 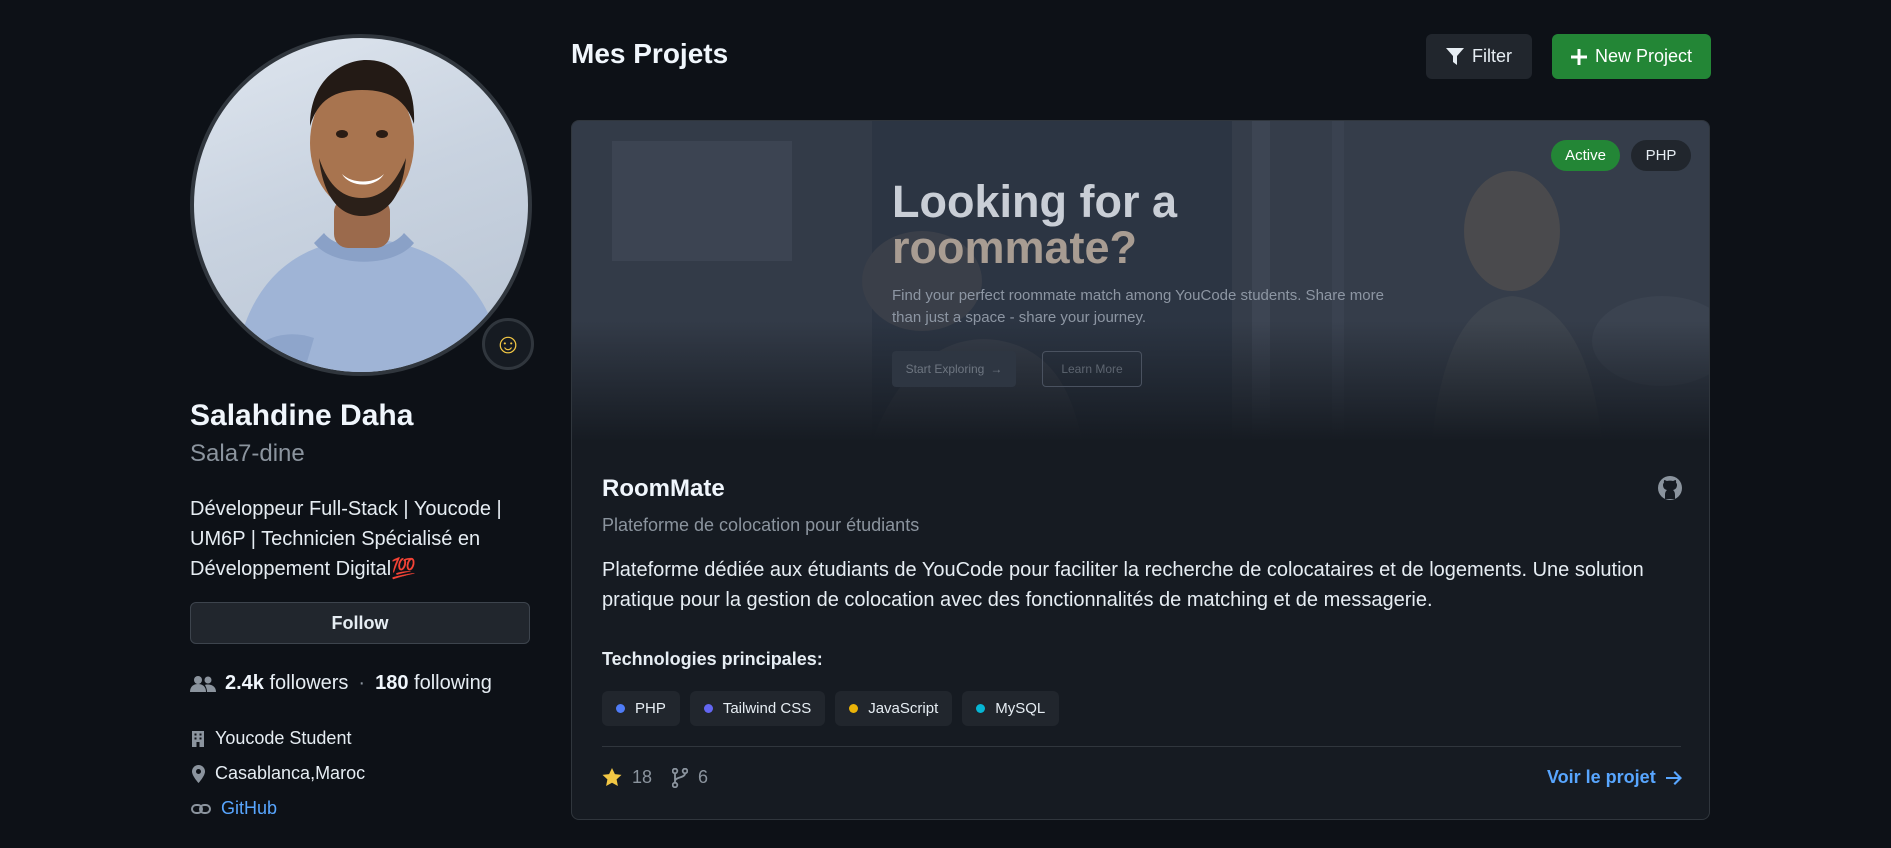 I want to click on organization-text: Youcode Student, so click(x=283, y=738).